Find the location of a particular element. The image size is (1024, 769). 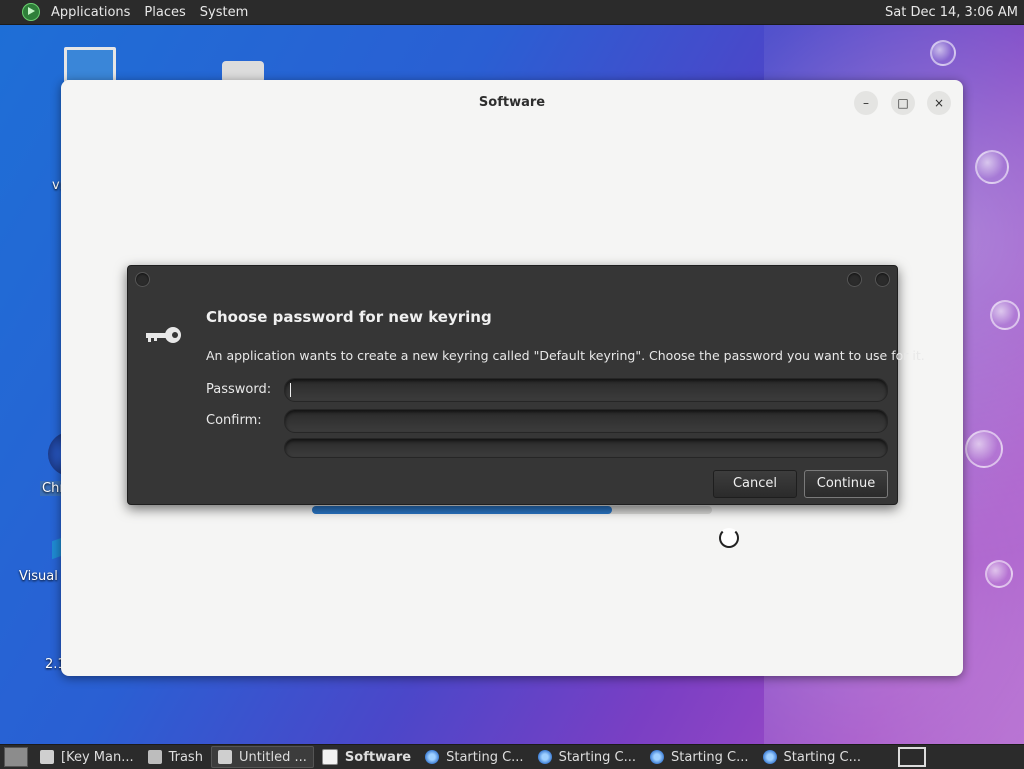

confirm-field is located at coordinates (586, 421).